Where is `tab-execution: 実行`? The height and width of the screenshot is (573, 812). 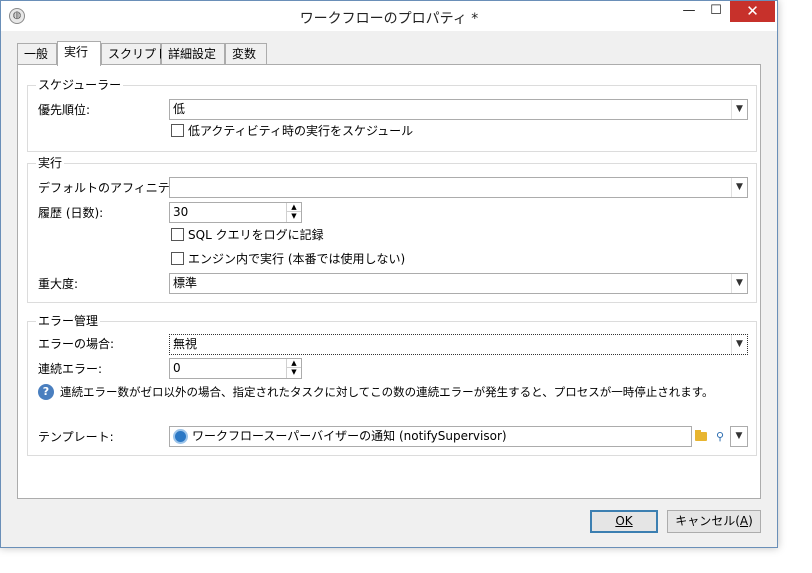
tab-execution: 実行 is located at coordinates (79, 53).